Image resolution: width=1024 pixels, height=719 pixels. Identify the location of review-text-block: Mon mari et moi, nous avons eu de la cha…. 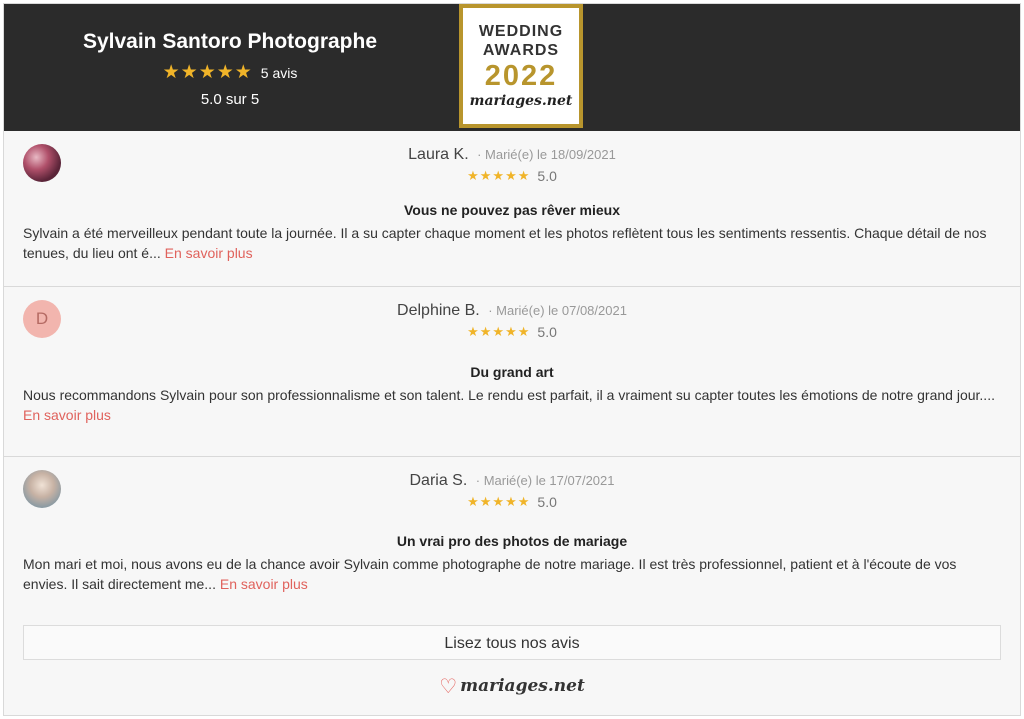
(512, 574).